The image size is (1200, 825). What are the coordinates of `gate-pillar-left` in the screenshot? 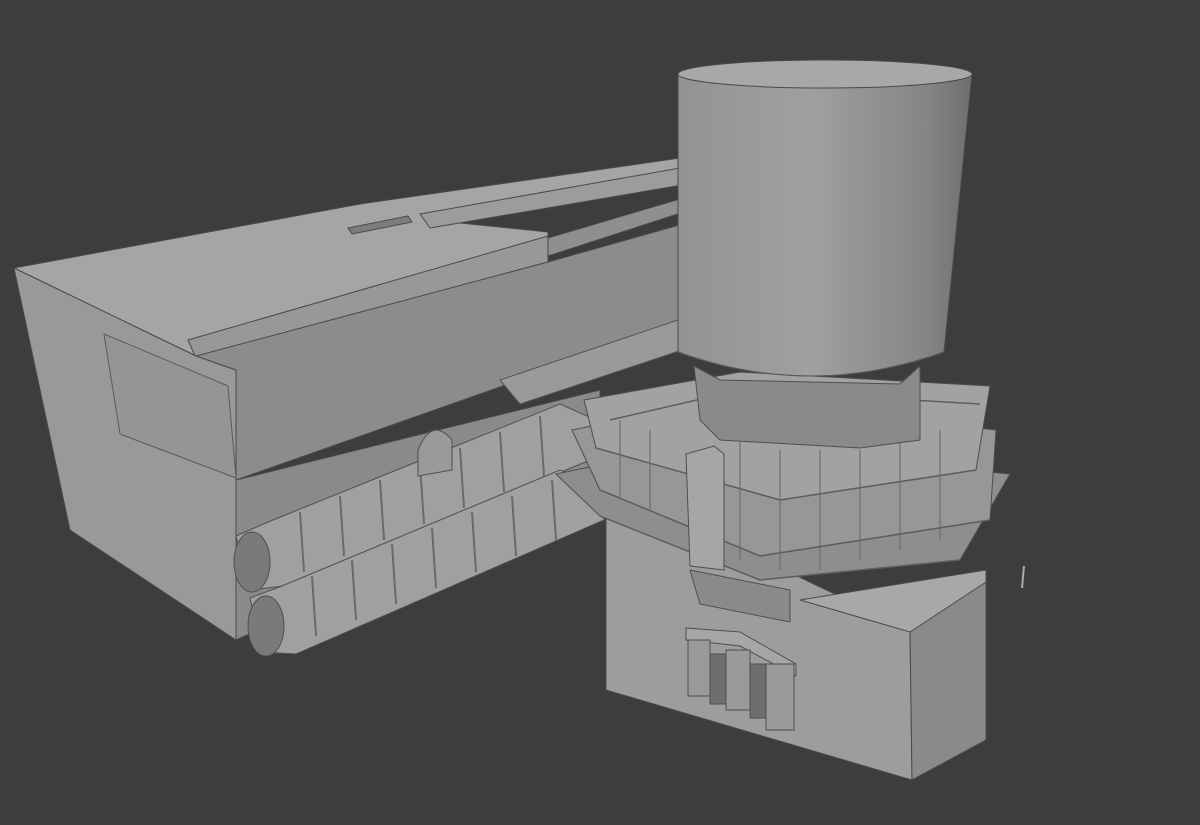 It's located at (699, 668).